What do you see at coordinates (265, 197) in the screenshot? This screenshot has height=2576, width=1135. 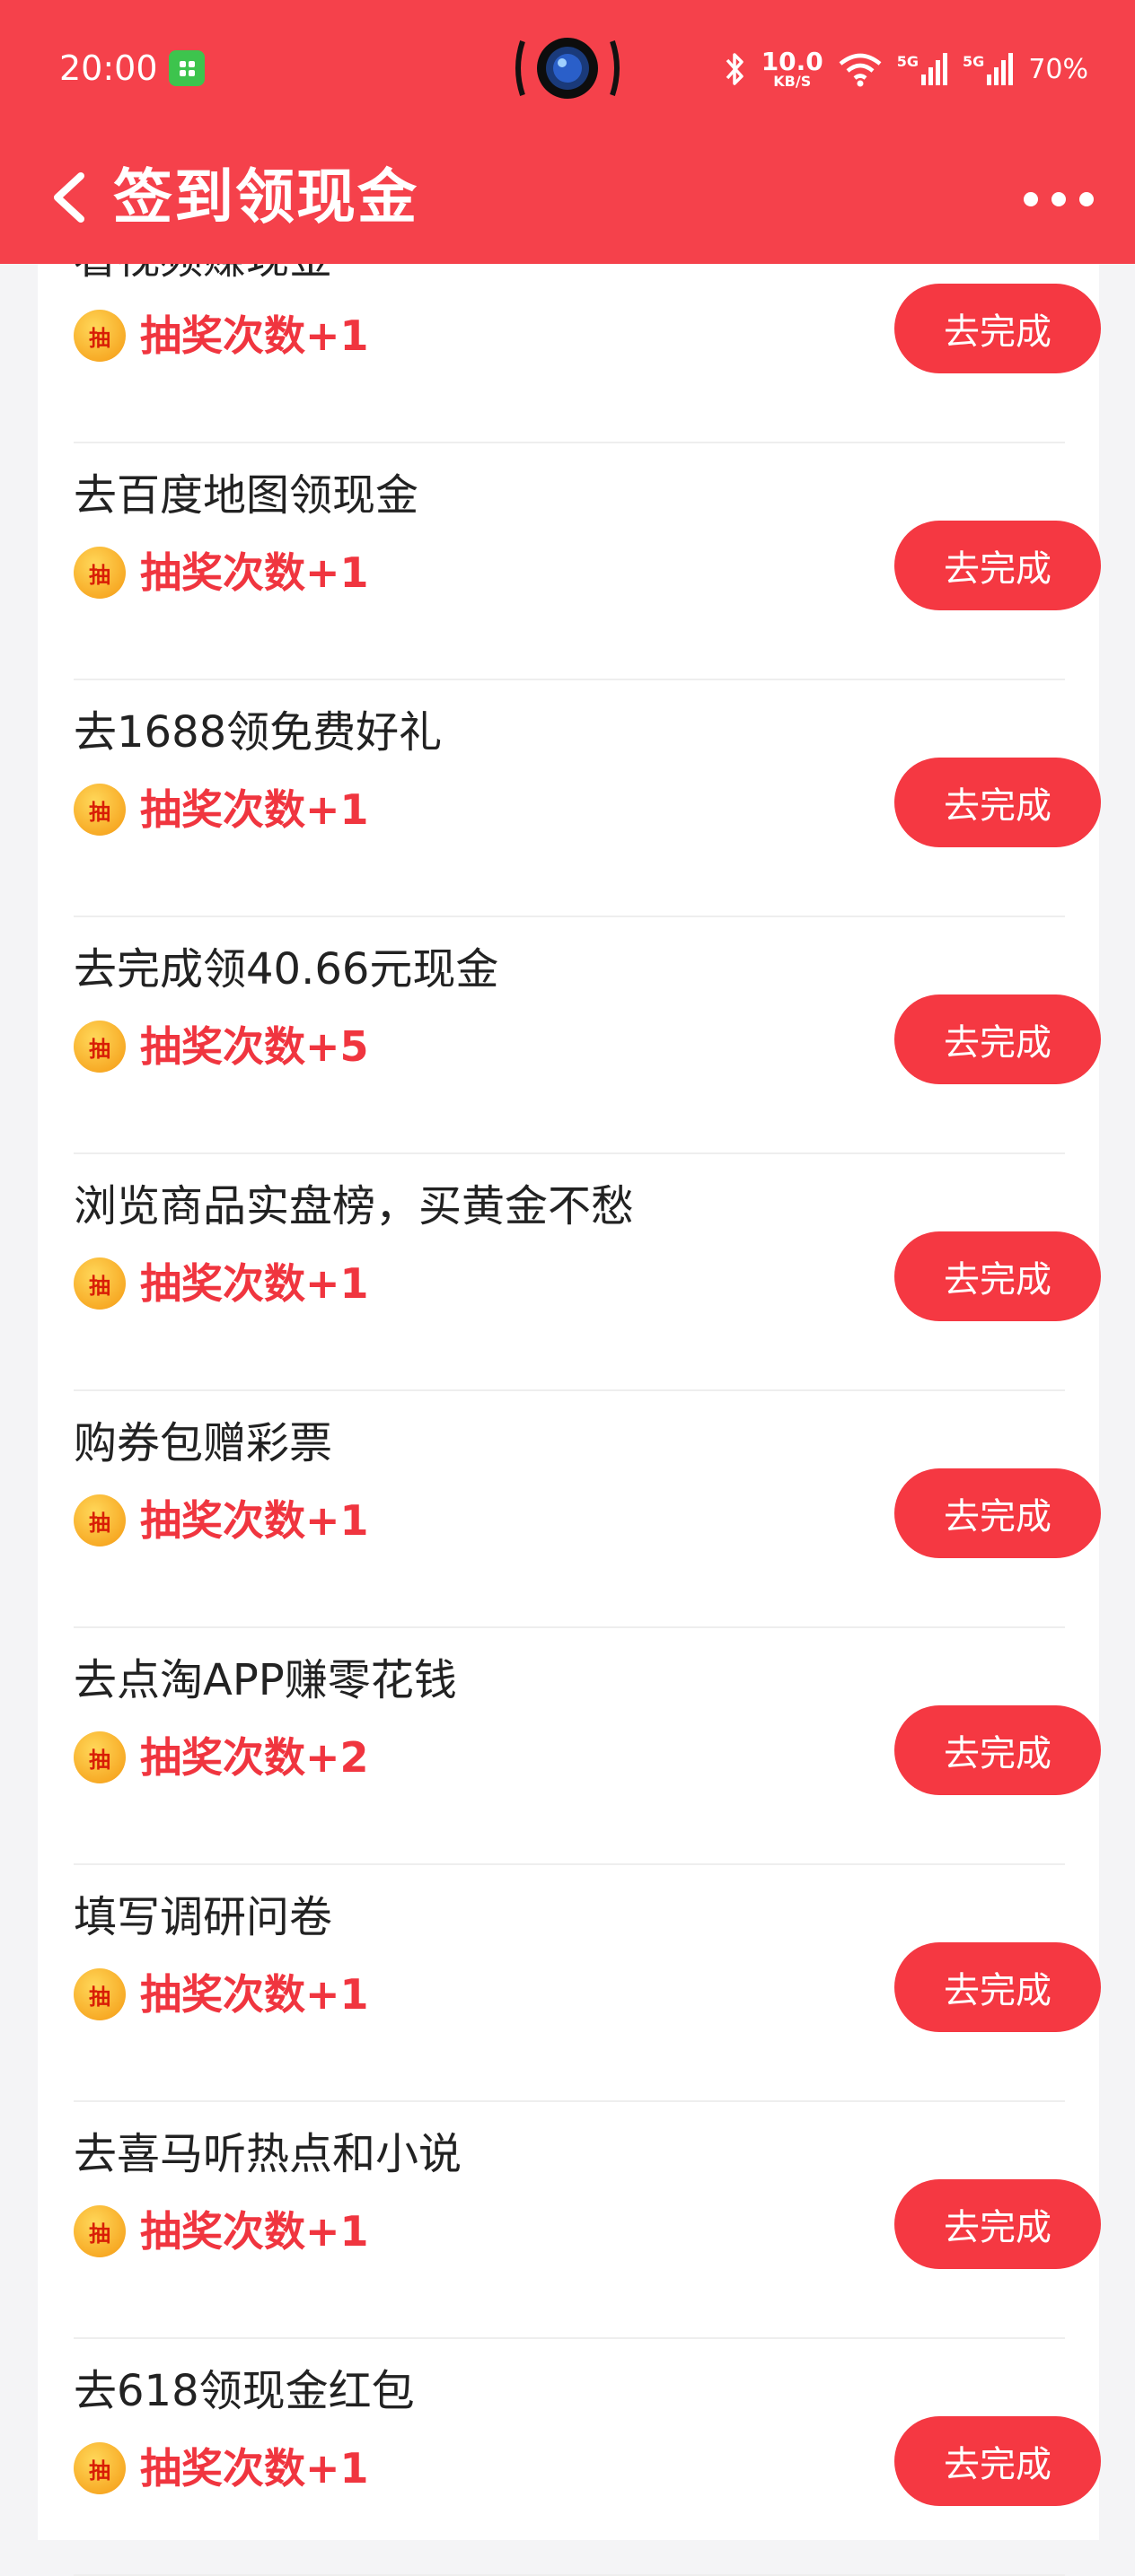 I see `page-title: 签到领现金` at bounding box center [265, 197].